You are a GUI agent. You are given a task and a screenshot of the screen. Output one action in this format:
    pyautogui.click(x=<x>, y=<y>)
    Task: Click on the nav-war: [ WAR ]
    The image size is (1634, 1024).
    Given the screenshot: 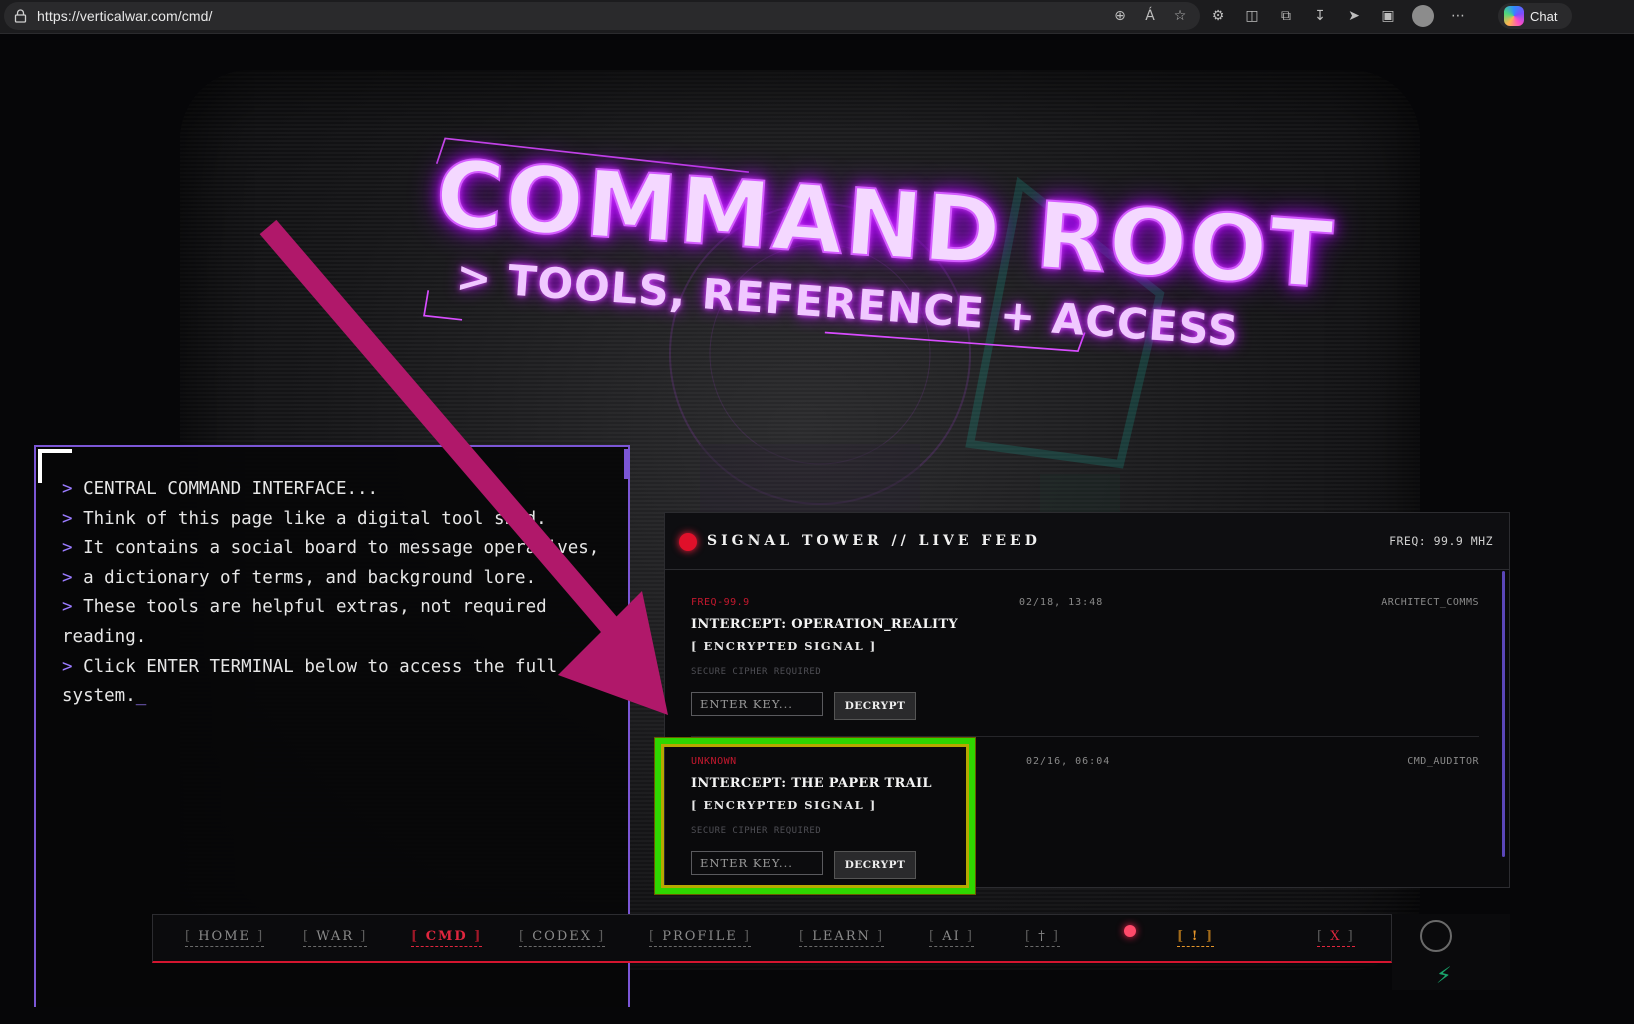 What is the action you would take?
    pyautogui.click(x=335, y=938)
    